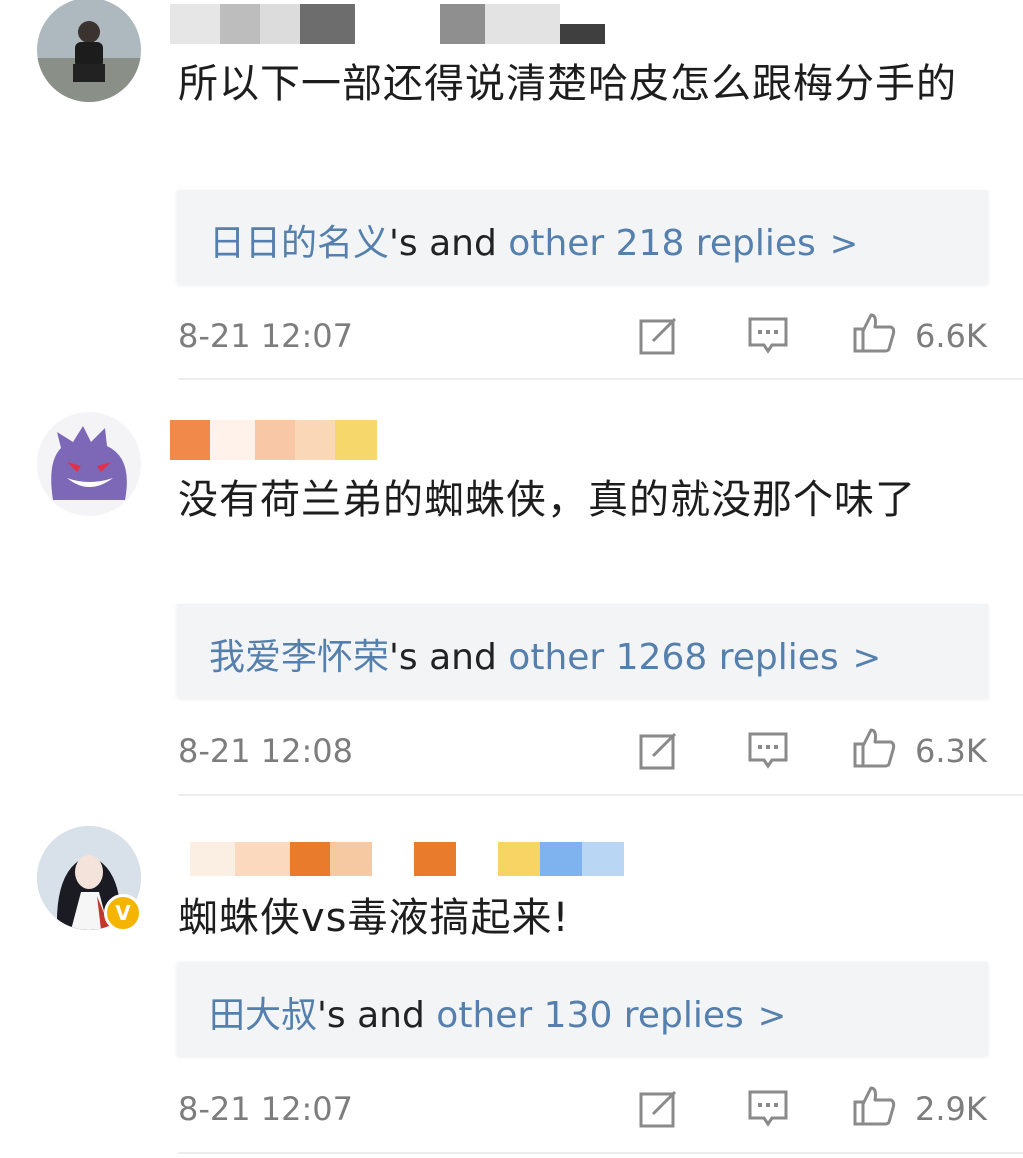  I want to click on replies-preview: 日日的名义's and other 218 replies >, so click(582, 237).